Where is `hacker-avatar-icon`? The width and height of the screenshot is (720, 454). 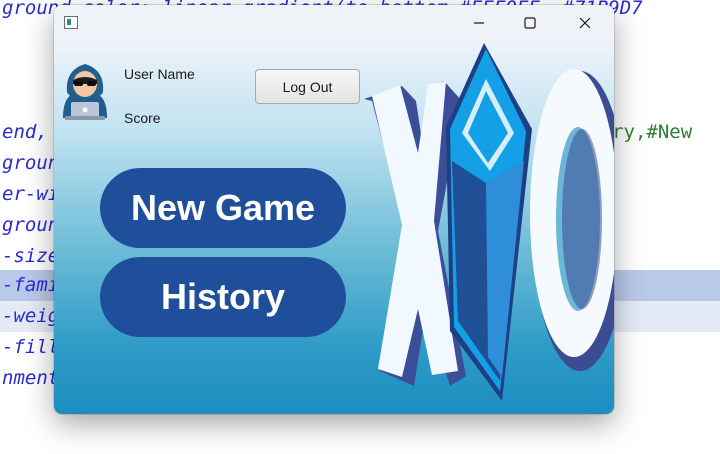 hacker-avatar-icon is located at coordinates (85, 92).